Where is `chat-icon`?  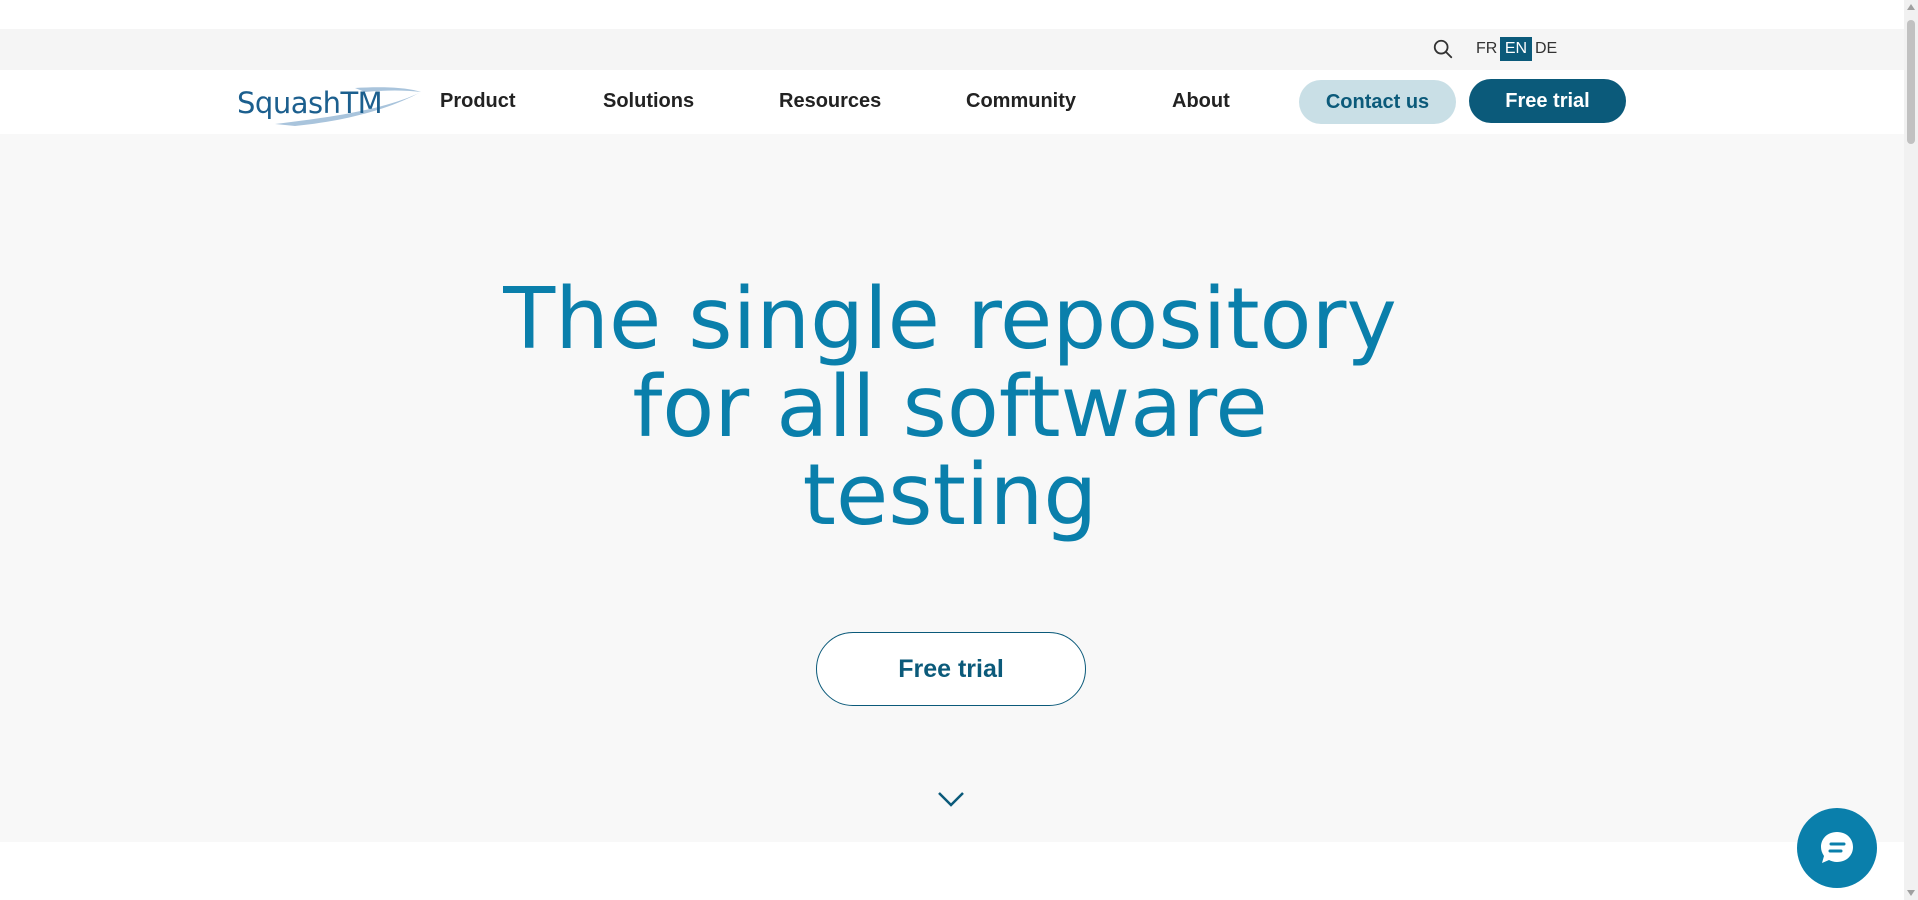 chat-icon is located at coordinates (1837, 847).